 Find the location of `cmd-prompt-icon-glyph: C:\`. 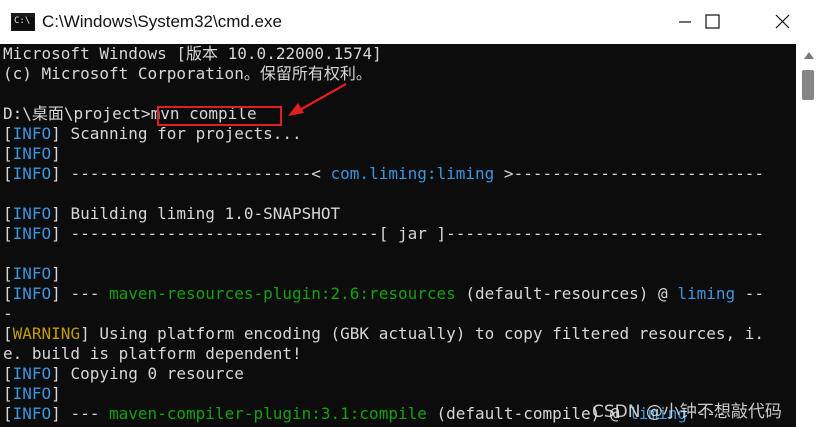

cmd-prompt-icon-glyph: C:\ is located at coordinates (22, 21).